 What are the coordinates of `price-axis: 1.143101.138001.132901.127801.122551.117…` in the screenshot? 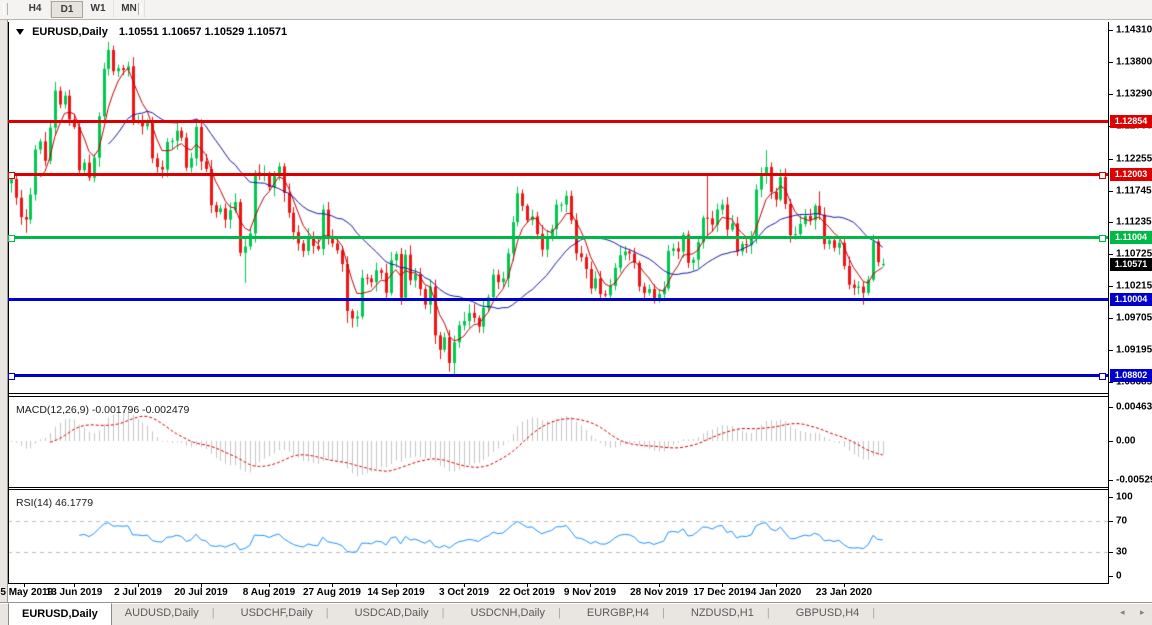 It's located at (1130, 311).